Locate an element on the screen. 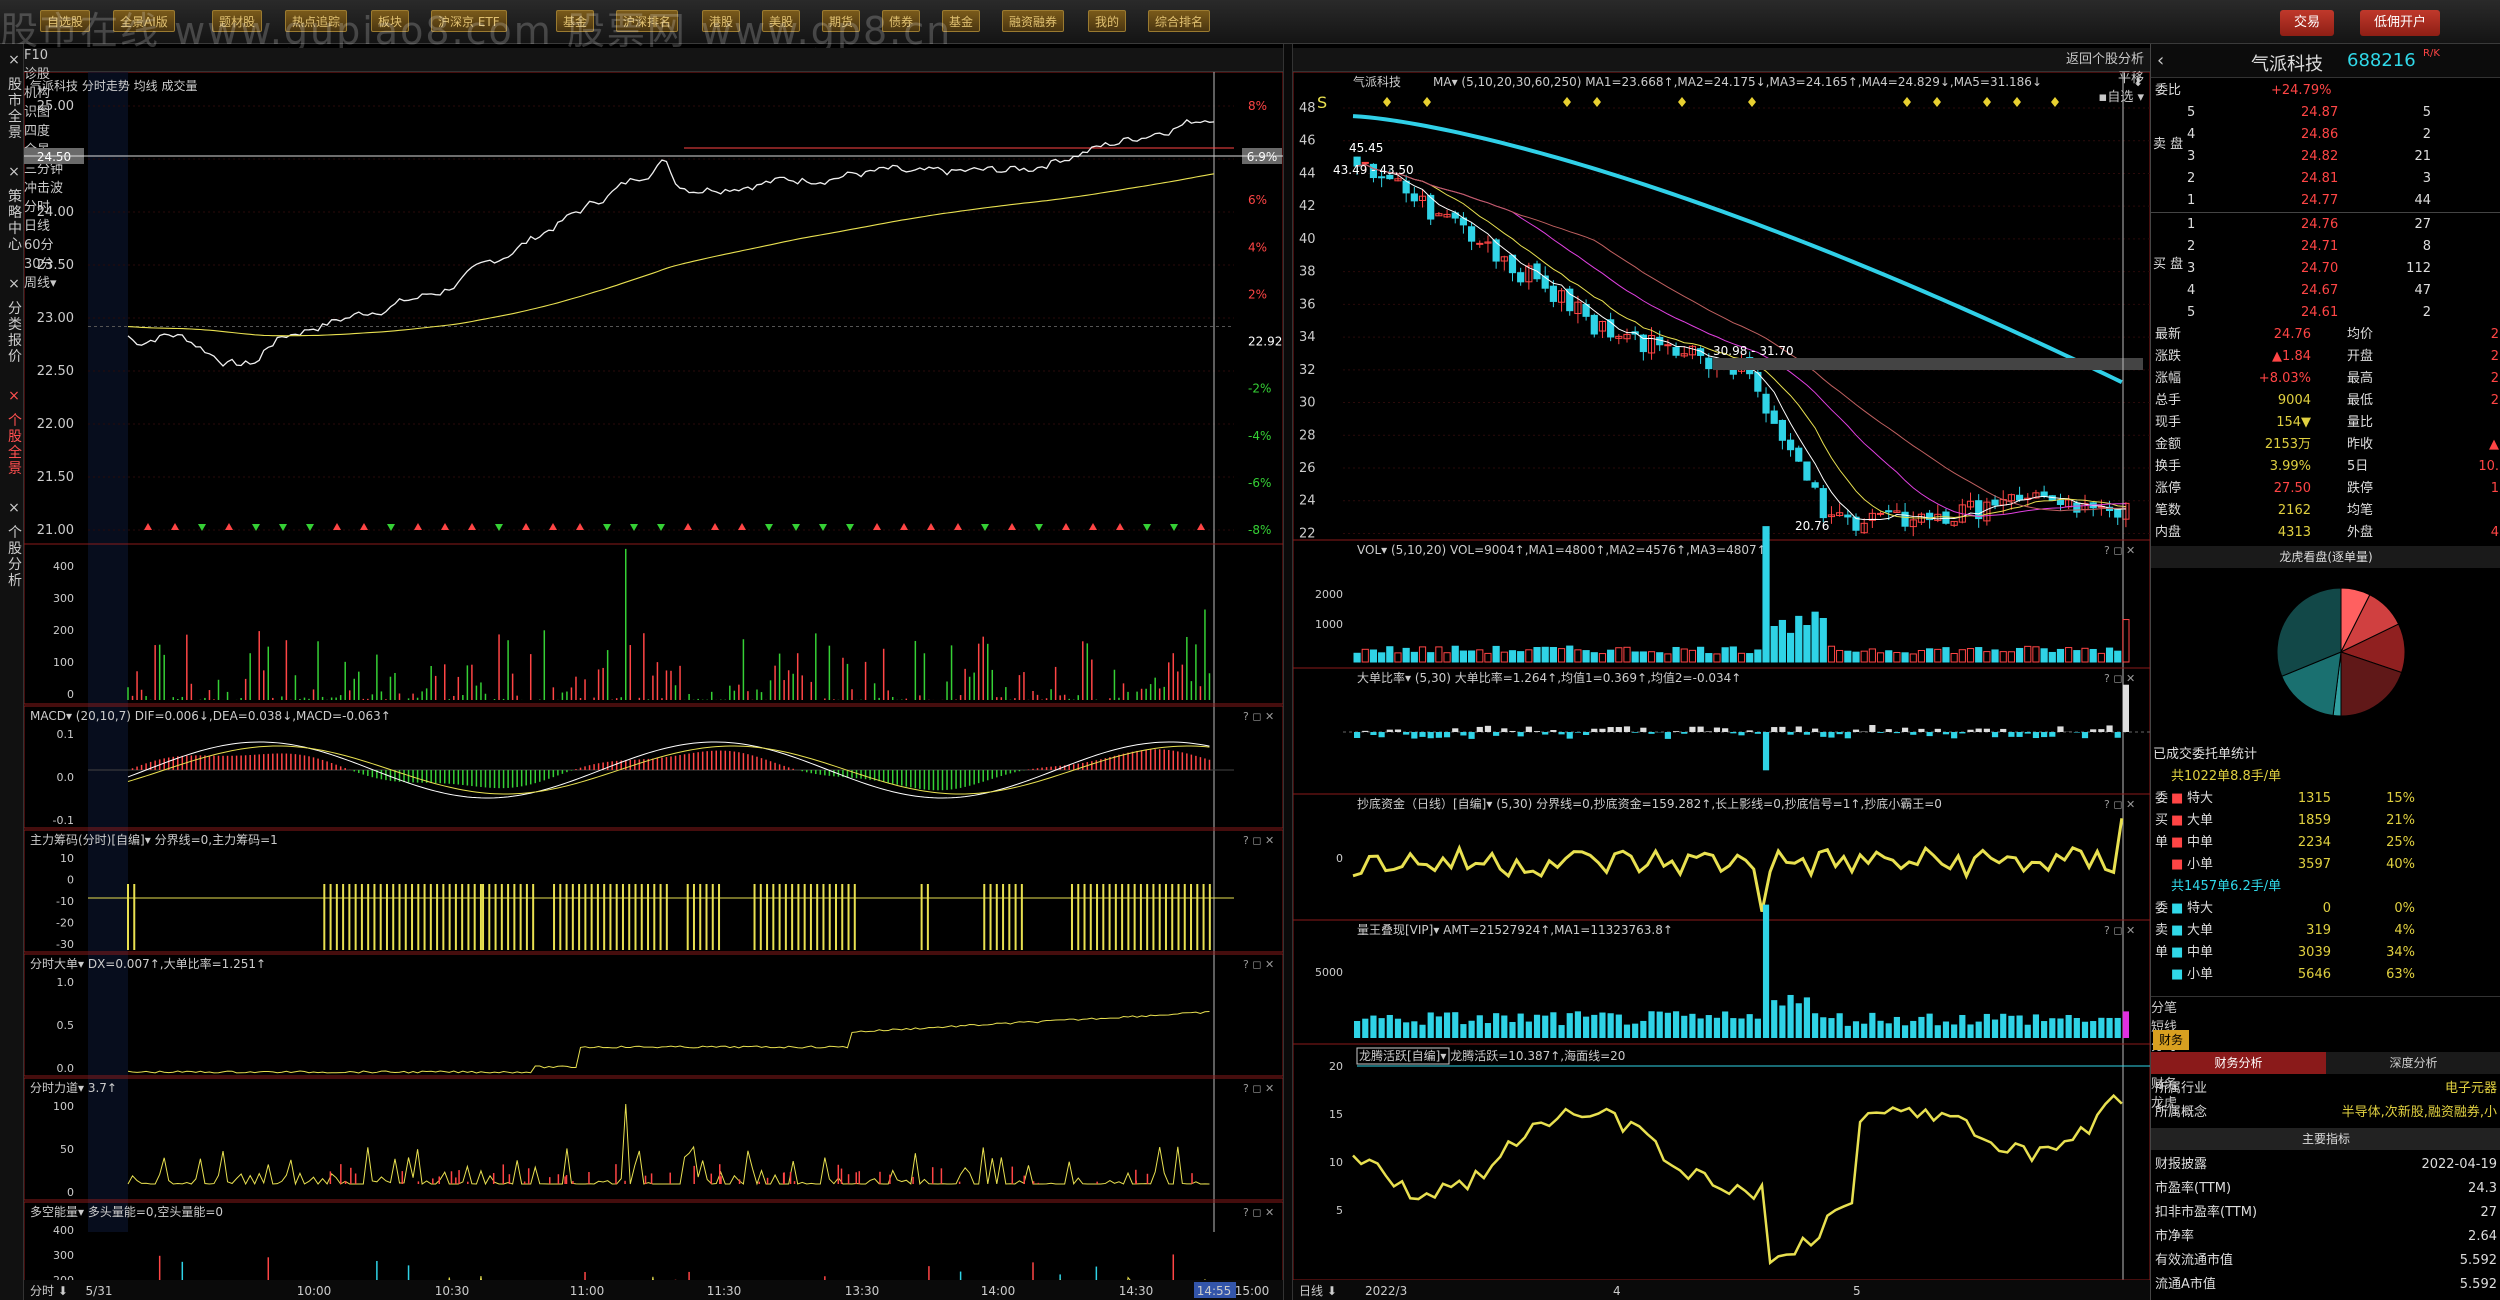  range-band is located at coordinates (1928, 364).